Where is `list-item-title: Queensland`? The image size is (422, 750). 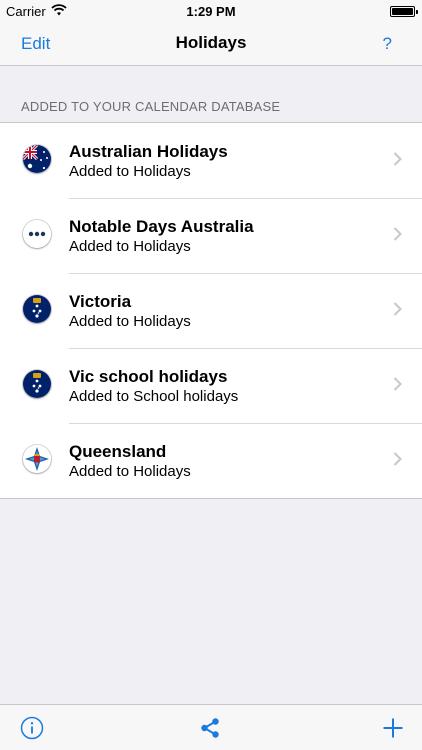 list-item-title: Queensland is located at coordinates (118, 451).